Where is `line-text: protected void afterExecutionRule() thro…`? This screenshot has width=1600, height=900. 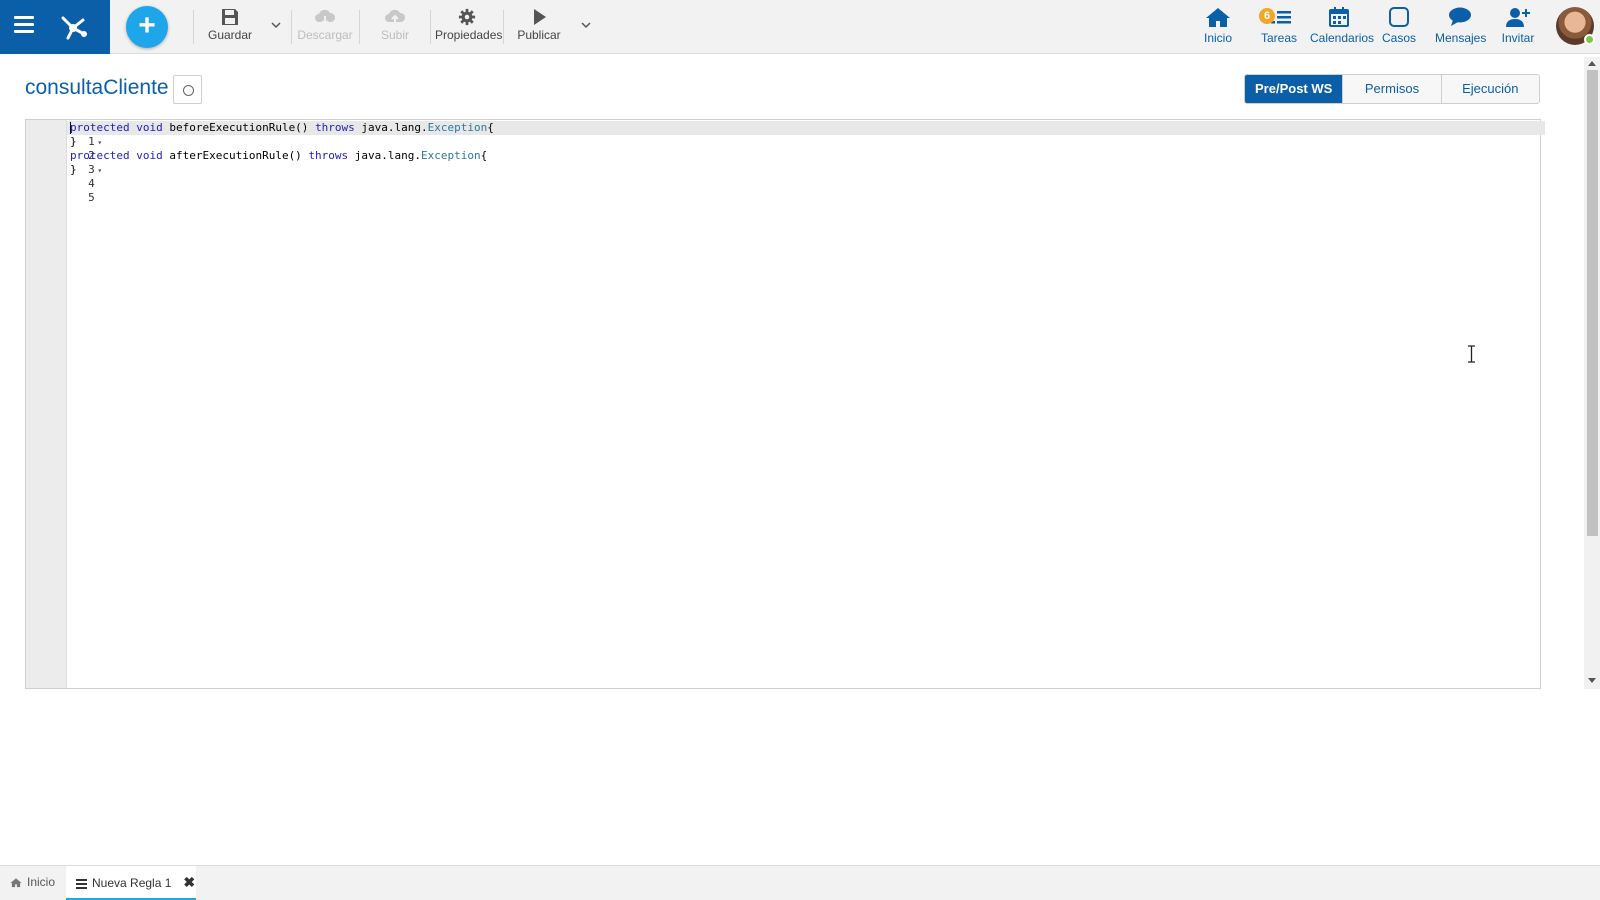 line-text: protected void afterExecutionRule() thro… is located at coordinates (279, 155).